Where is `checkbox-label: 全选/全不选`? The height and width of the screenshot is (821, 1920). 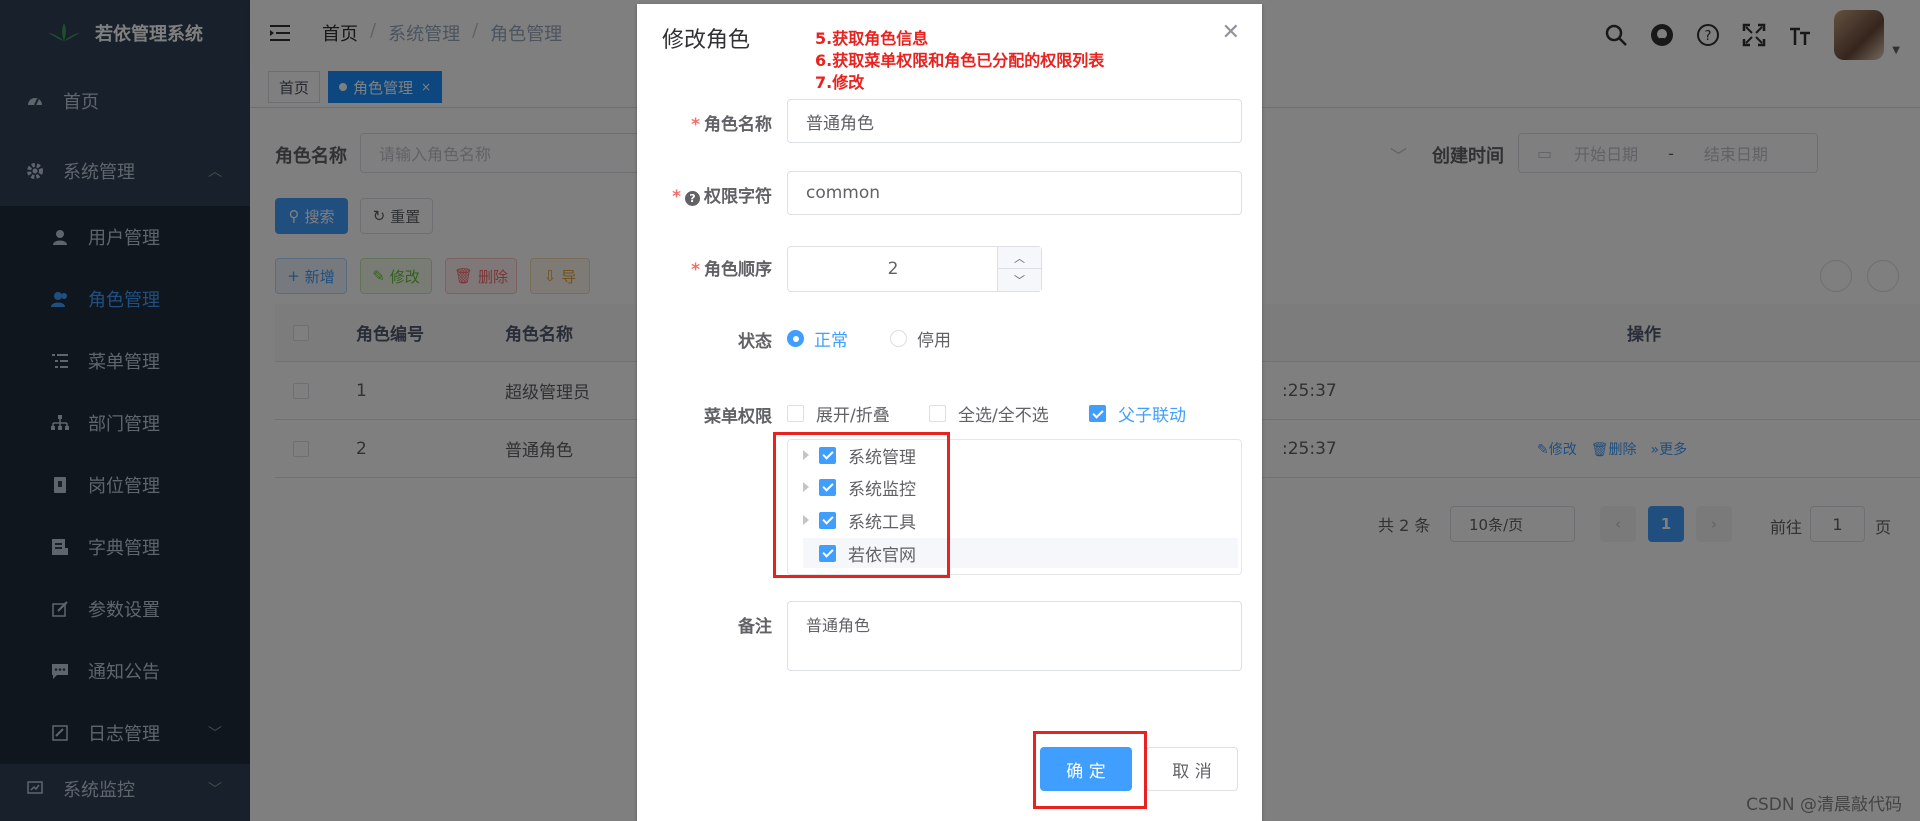 checkbox-label: 全选/全不选 is located at coordinates (1003, 416).